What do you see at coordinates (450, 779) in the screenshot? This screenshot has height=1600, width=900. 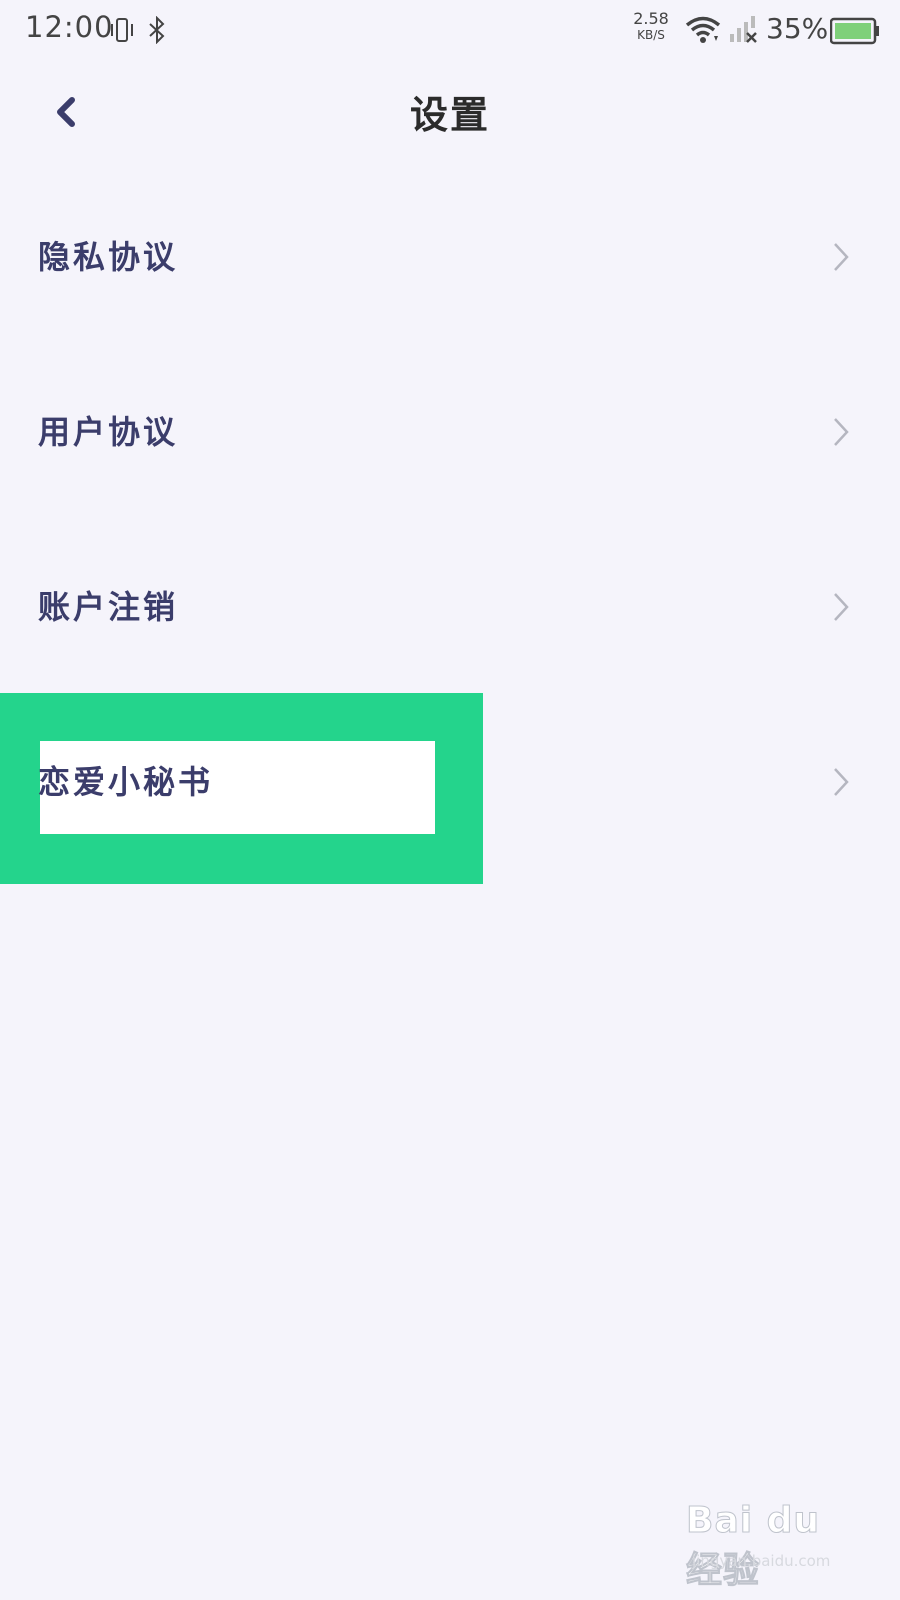 I see `menu-item-love-secretary: 恋爱小秘书` at bounding box center [450, 779].